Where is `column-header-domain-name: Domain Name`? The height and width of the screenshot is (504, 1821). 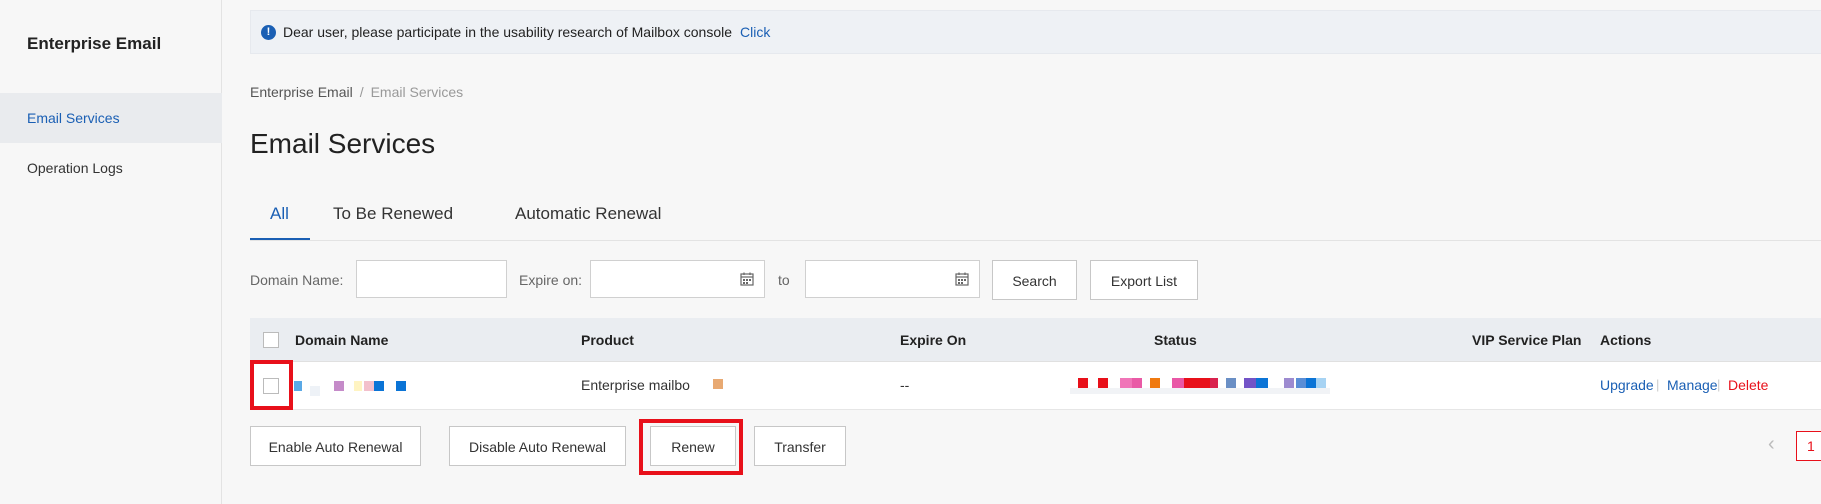
column-header-domain-name: Domain Name is located at coordinates (342, 340).